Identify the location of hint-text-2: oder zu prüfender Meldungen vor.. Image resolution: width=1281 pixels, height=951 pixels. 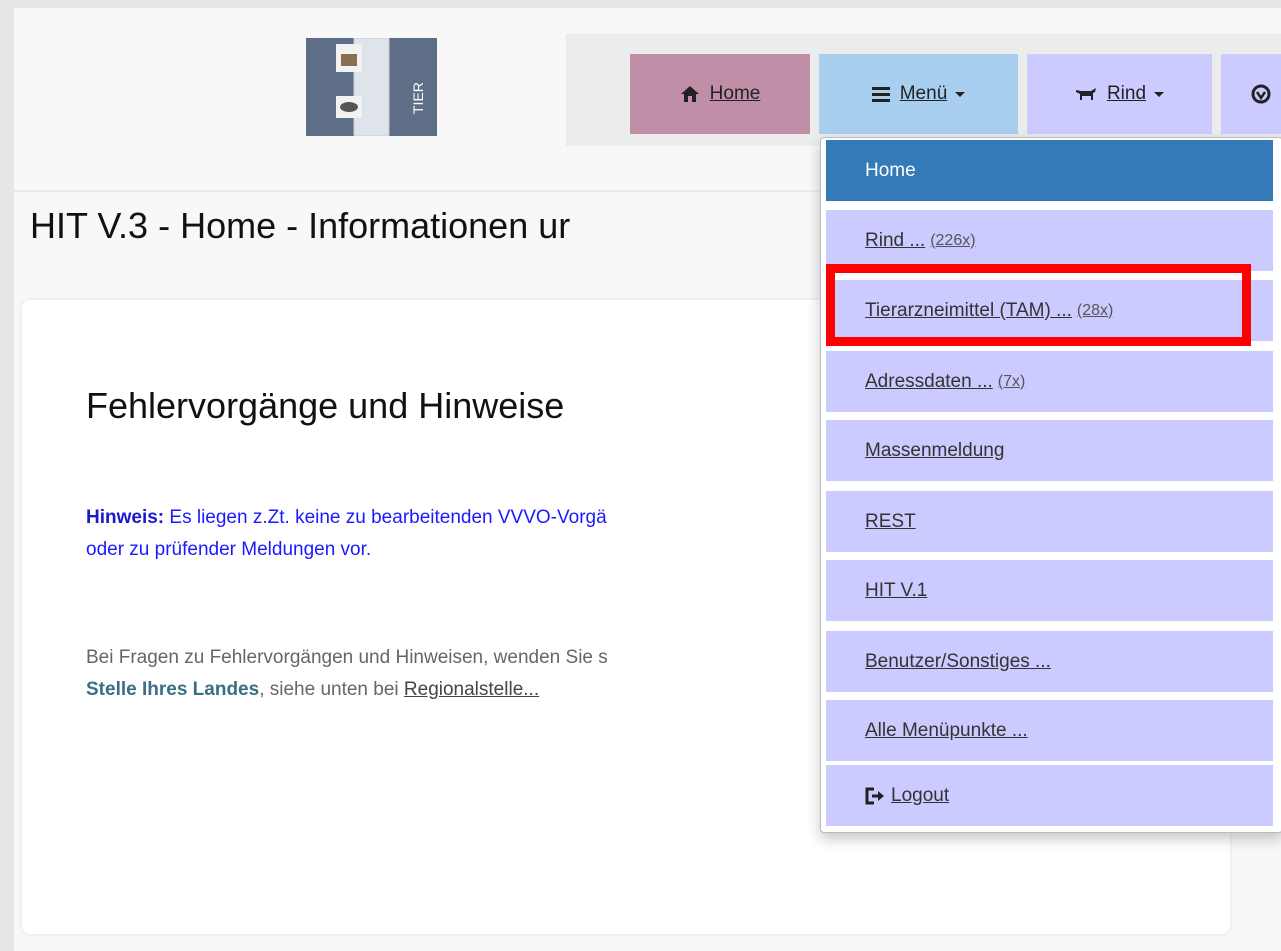
(229, 549).